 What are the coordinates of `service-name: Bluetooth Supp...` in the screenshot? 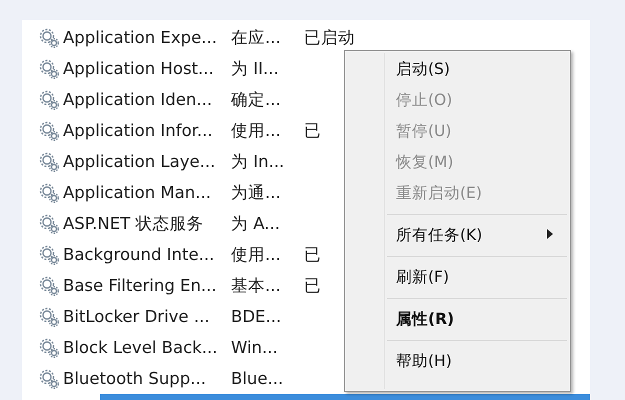 It's located at (134, 378).